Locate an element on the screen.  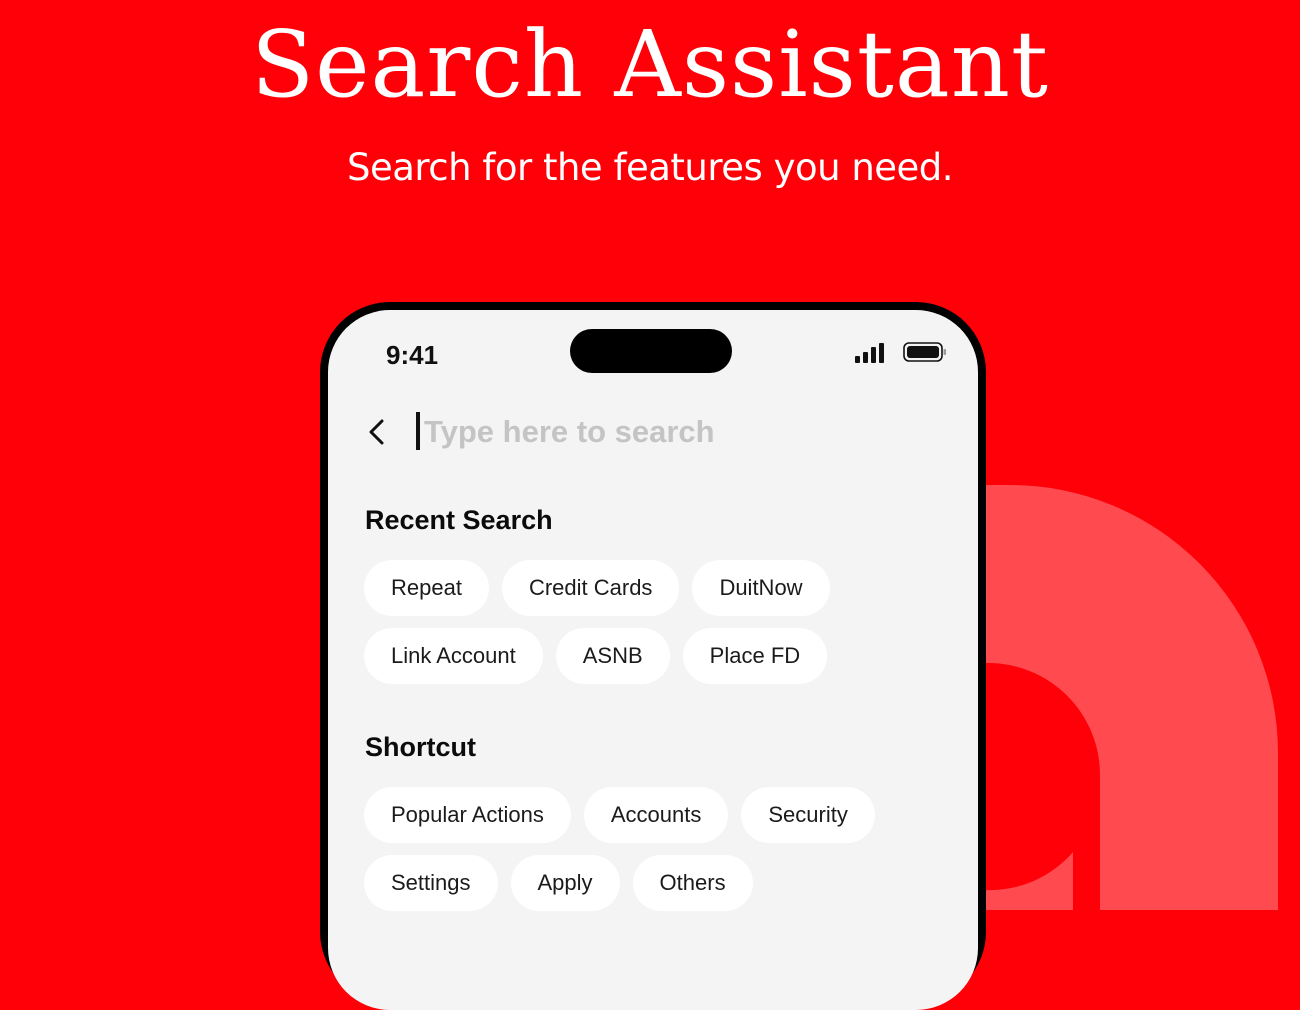
chevron-left-icon is located at coordinates (378, 432).